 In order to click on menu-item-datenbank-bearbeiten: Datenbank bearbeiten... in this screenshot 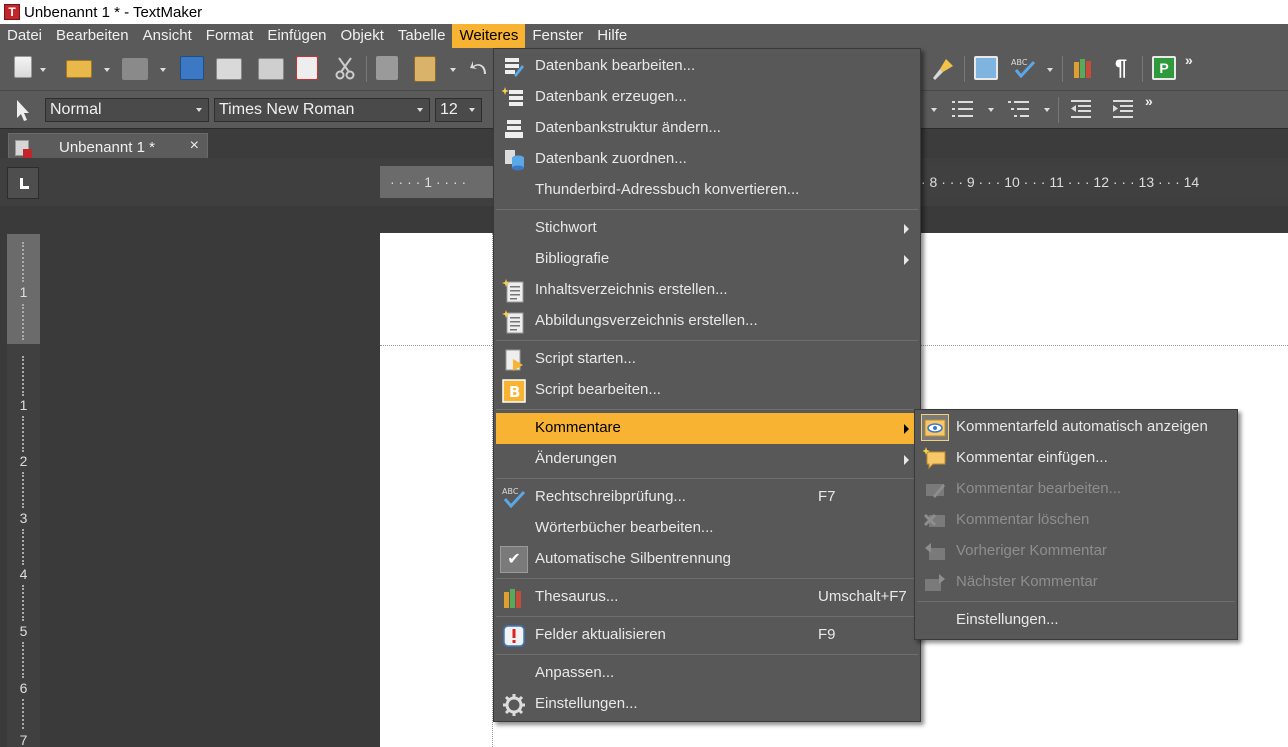, I will do `click(707, 66)`.